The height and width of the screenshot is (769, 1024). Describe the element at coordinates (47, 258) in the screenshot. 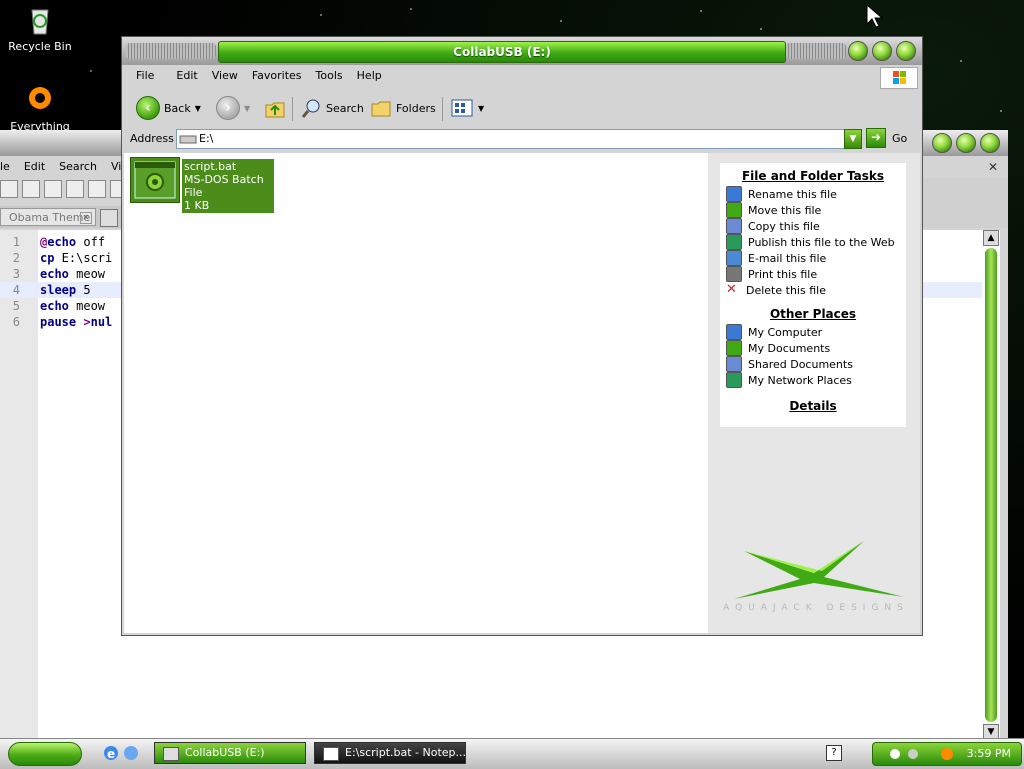

I see `code-token: cp` at that location.